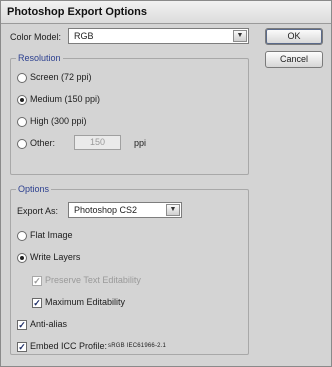 This screenshot has width=332, height=367. What do you see at coordinates (77, 12) in the screenshot?
I see `dialog-title: Photoshop Export Options` at bounding box center [77, 12].